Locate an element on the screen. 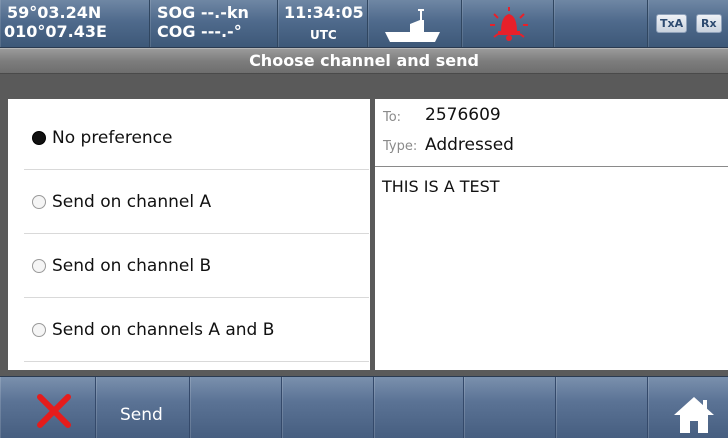 This screenshot has width=728, height=438. option-label: No preference is located at coordinates (112, 137).